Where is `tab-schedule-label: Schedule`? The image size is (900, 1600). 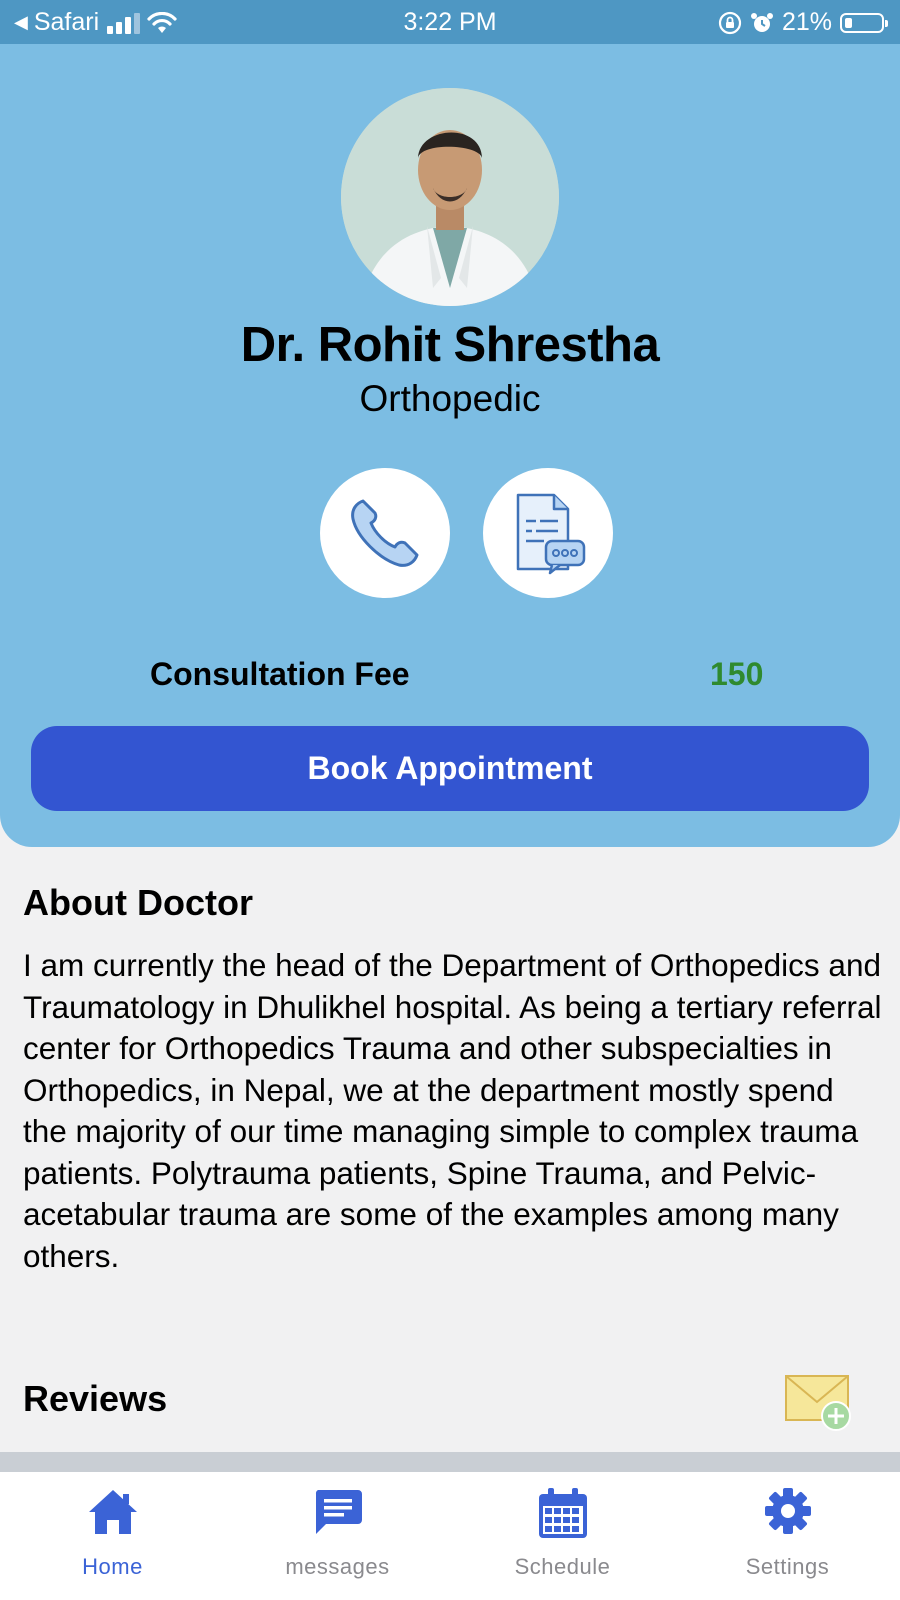
tab-schedule-label: Schedule is located at coordinates (562, 1566).